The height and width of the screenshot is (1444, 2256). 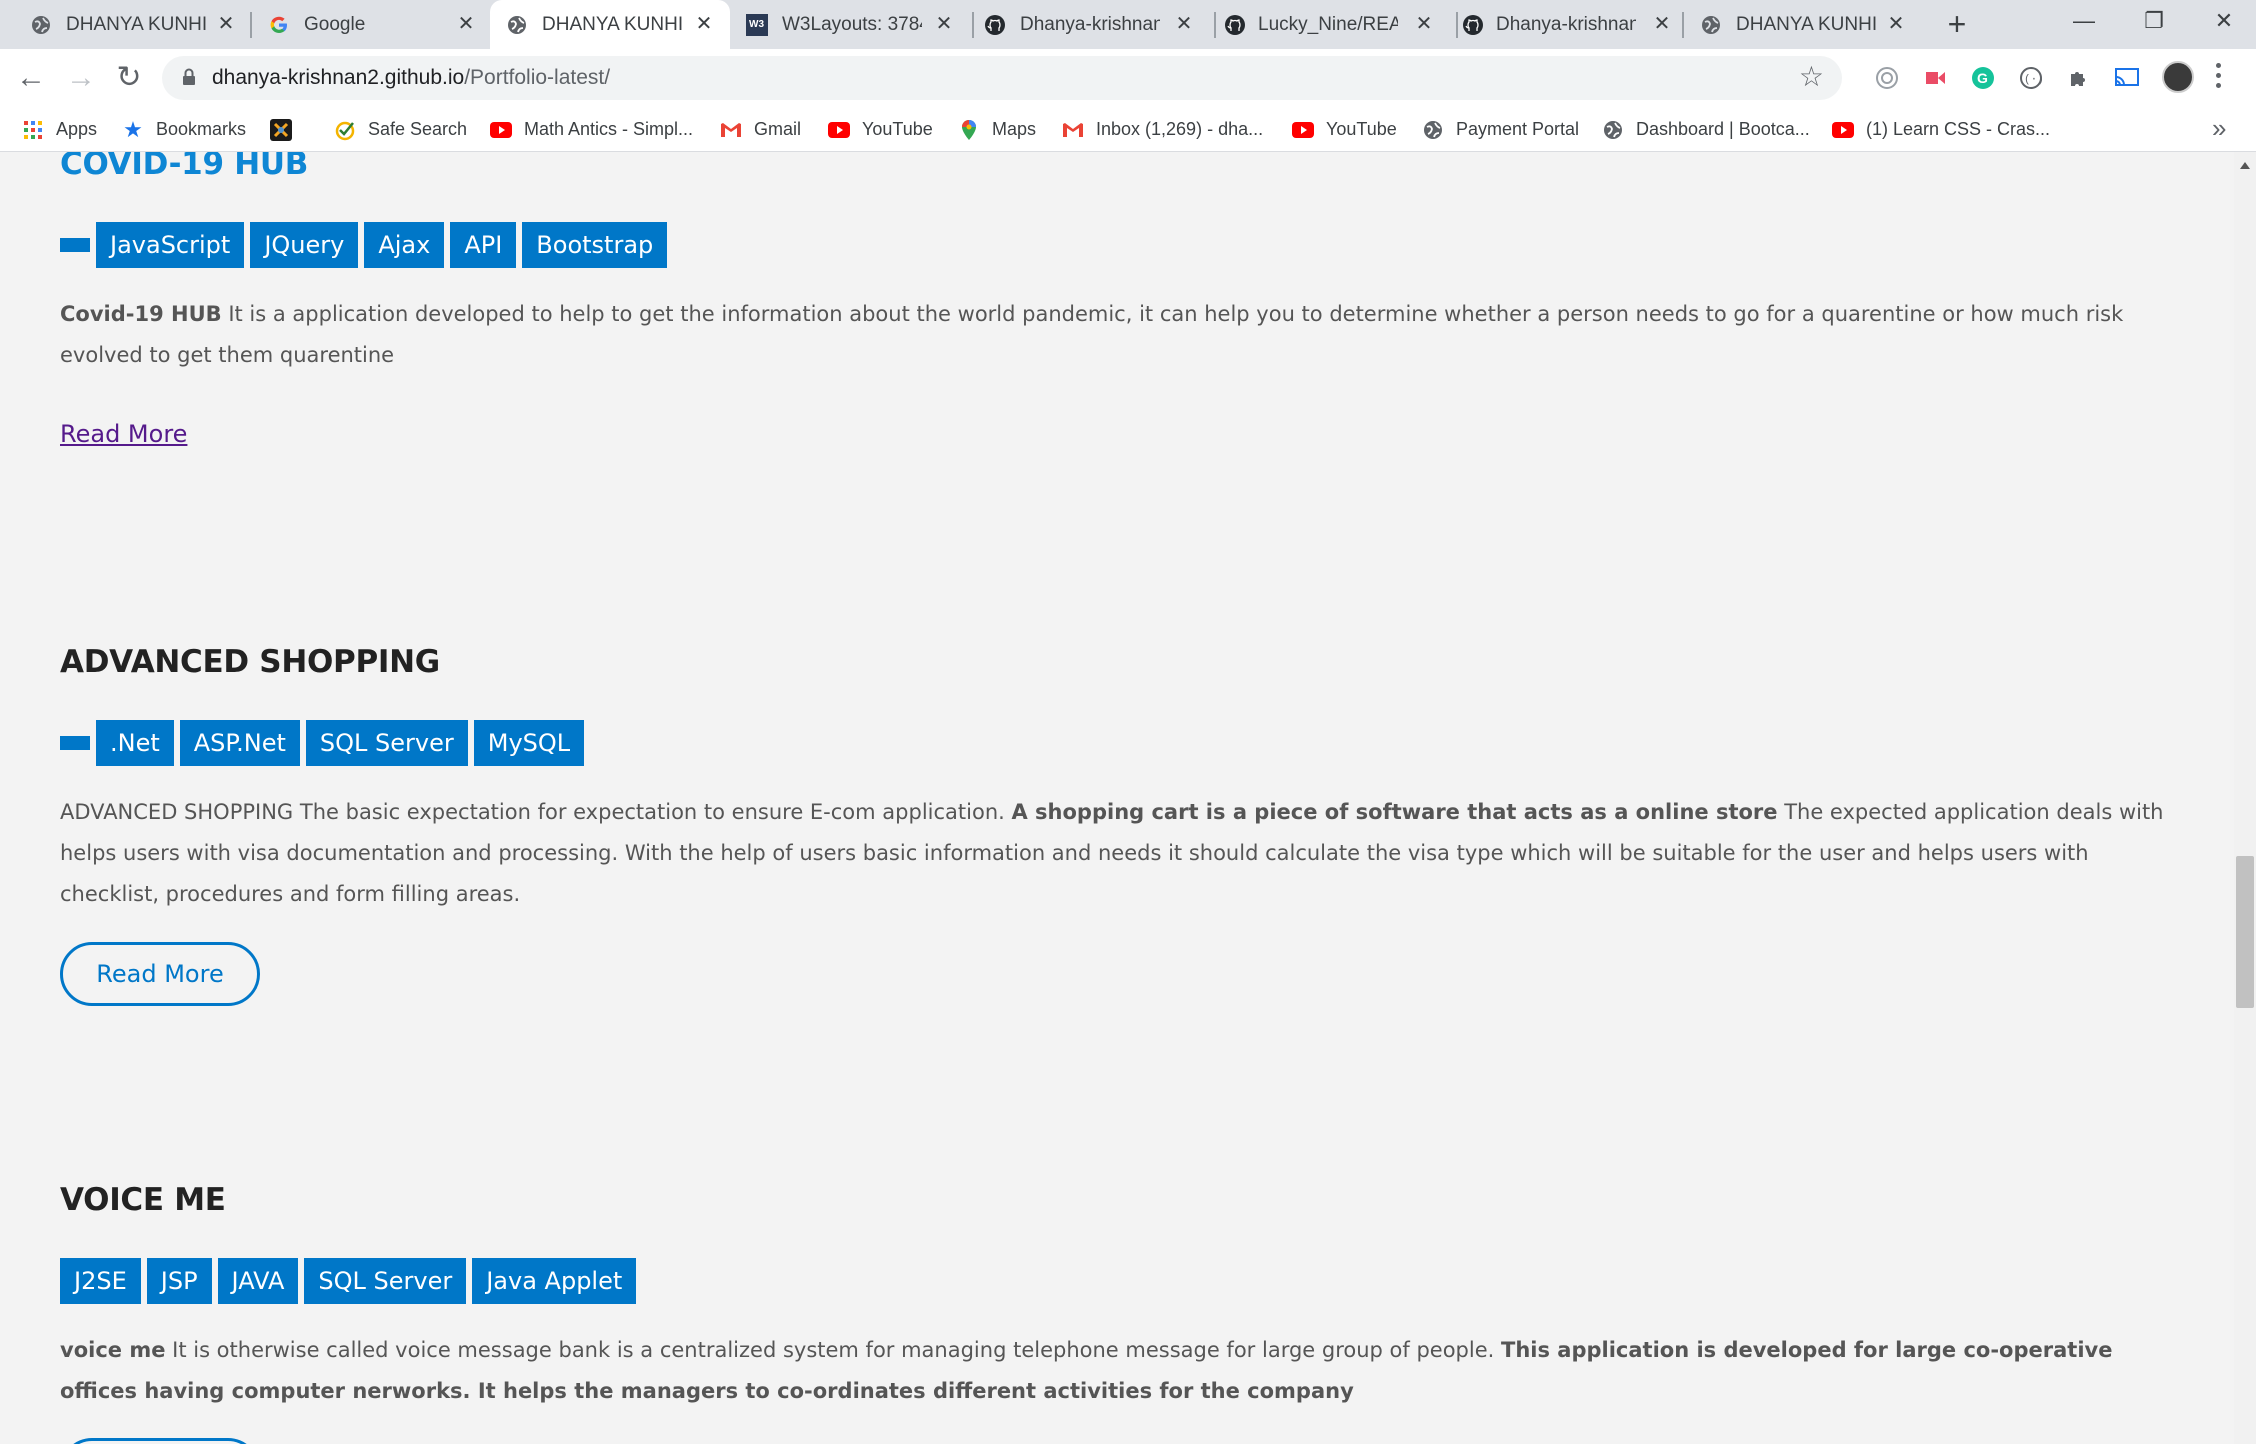 What do you see at coordinates (2178, 77) in the screenshot?
I see `profile-avatar` at bounding box center [2178, 77].